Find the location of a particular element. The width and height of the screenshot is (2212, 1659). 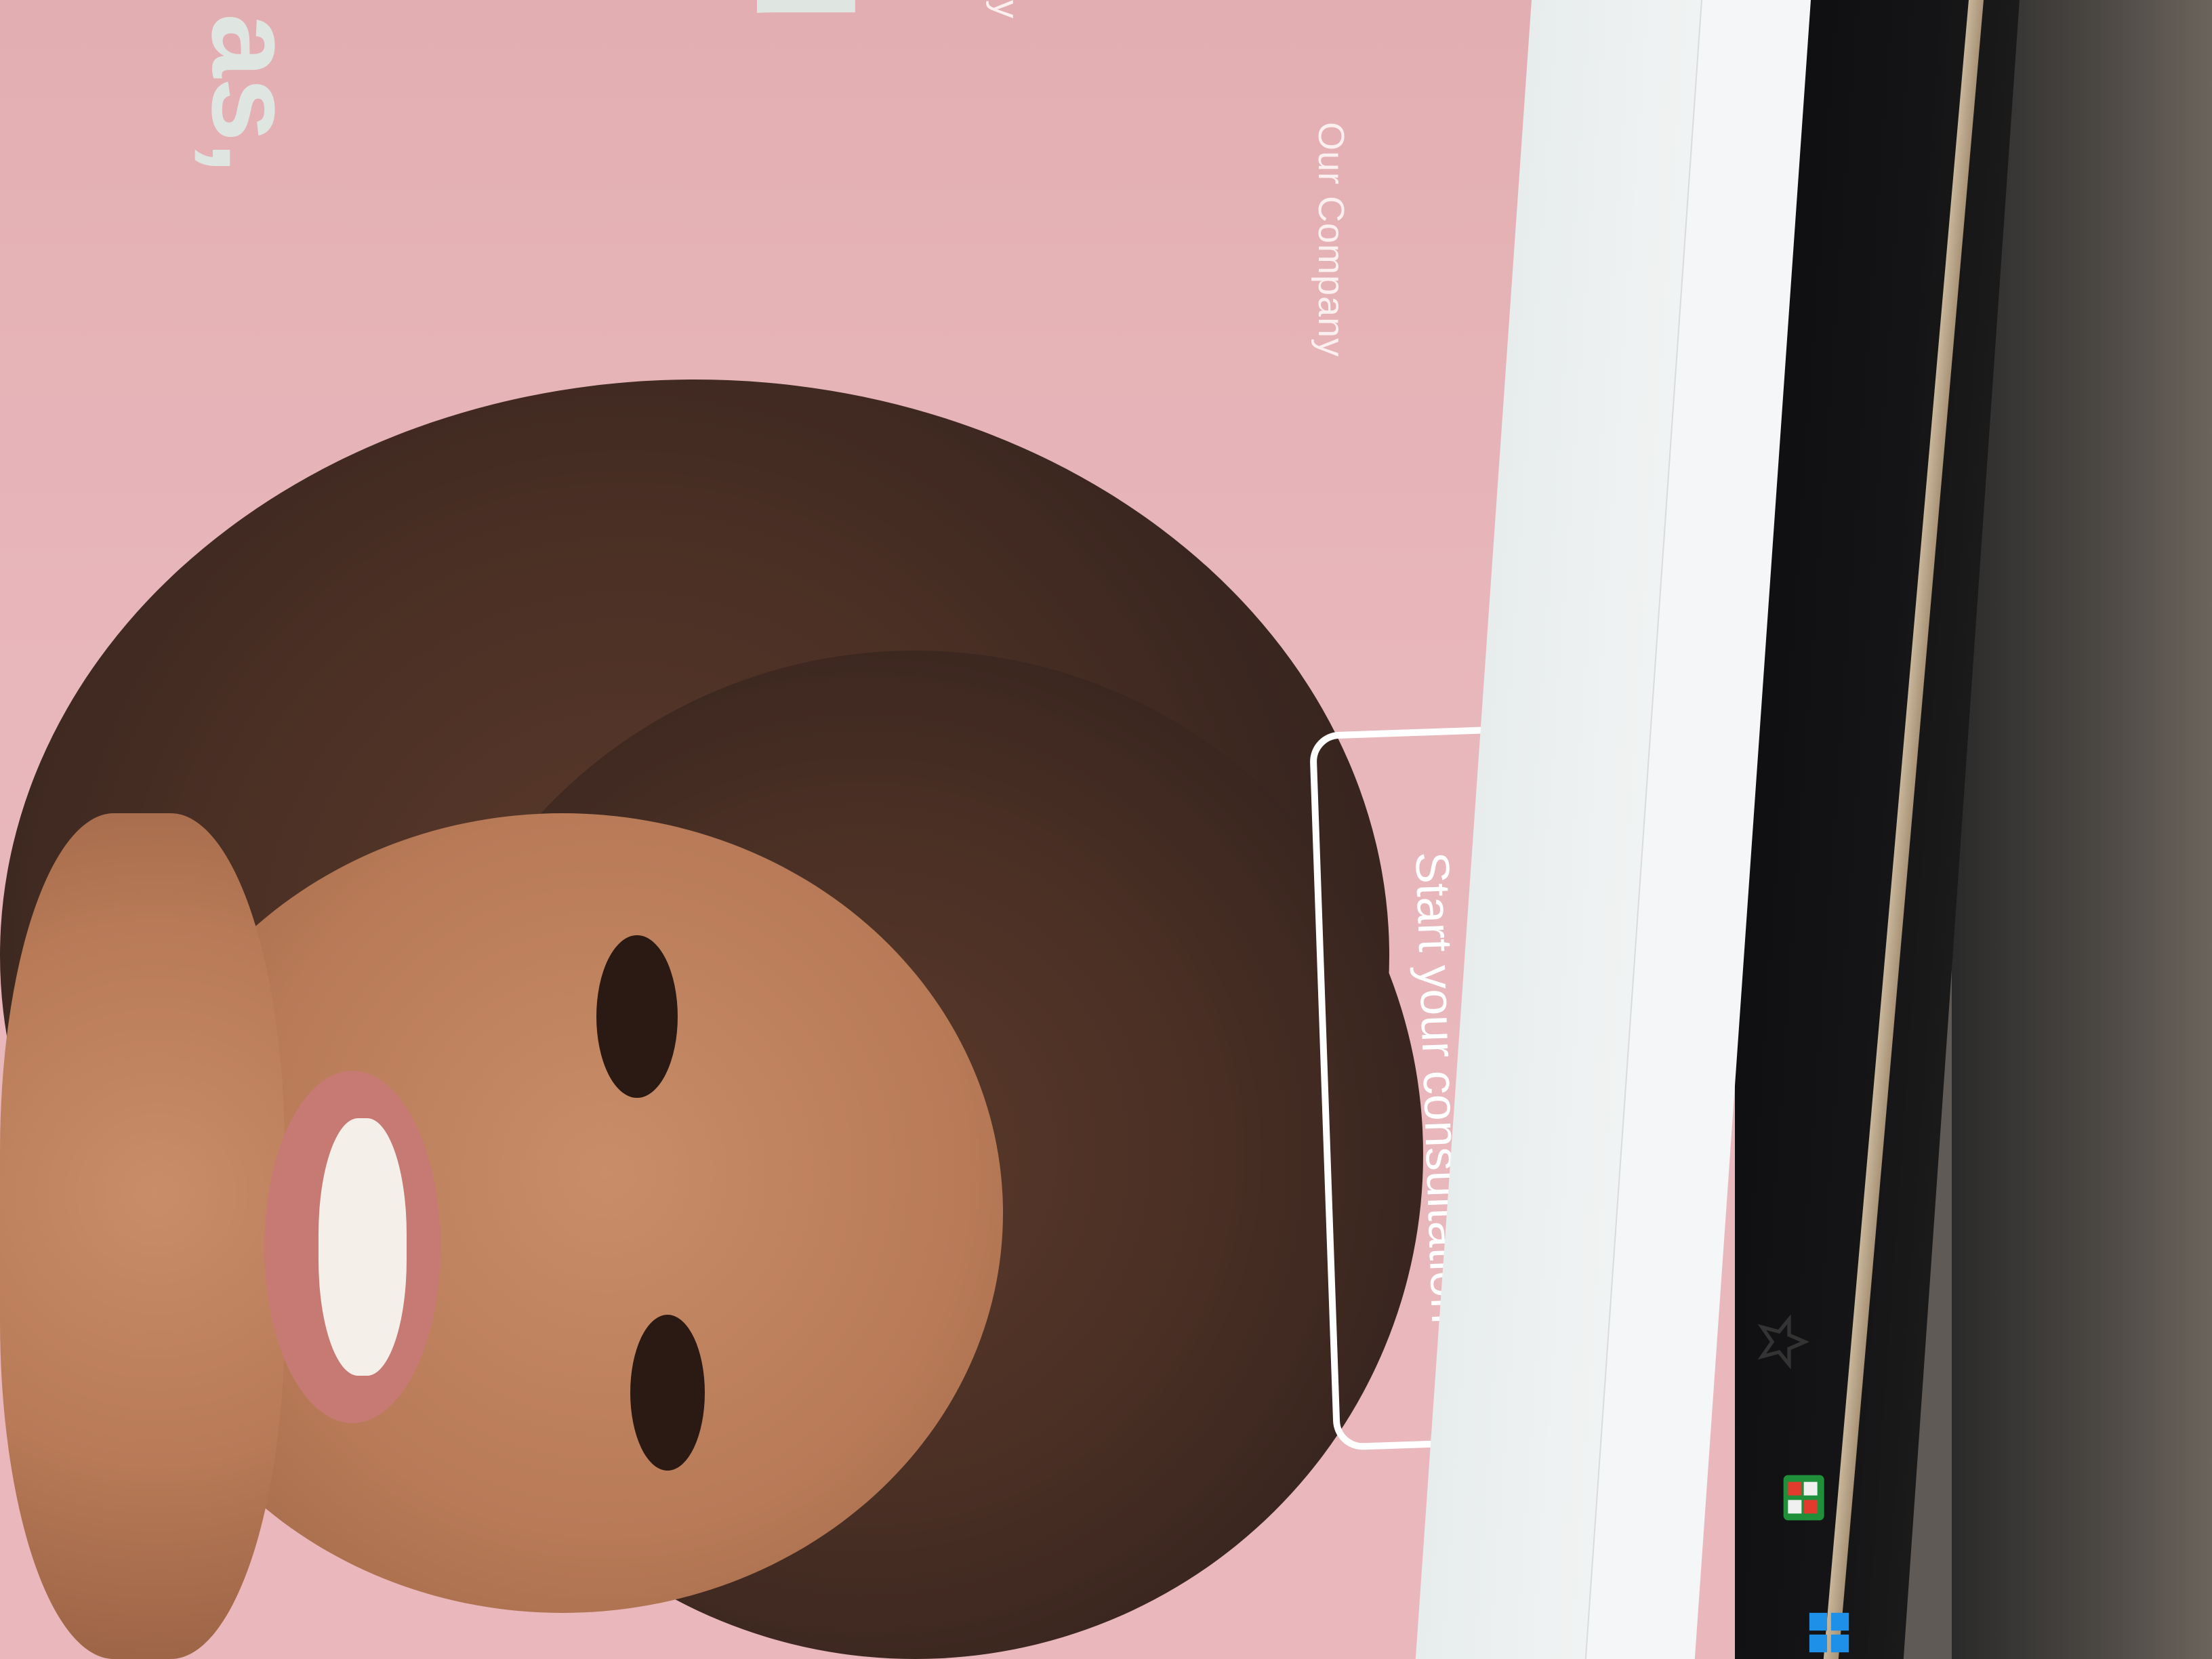

store-icon is located at coordinates (1806, 1498).